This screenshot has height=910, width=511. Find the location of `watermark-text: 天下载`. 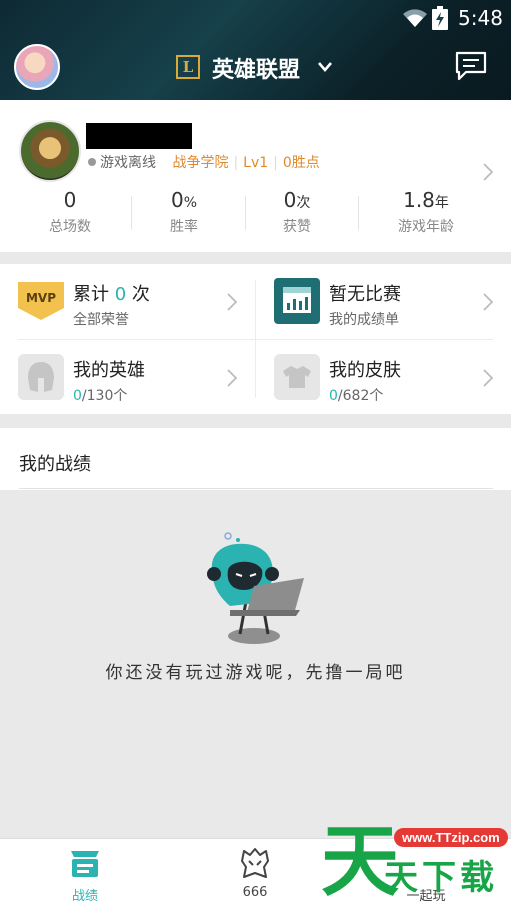

watermark-text: 天下载 is located at coordinates (441, 878).